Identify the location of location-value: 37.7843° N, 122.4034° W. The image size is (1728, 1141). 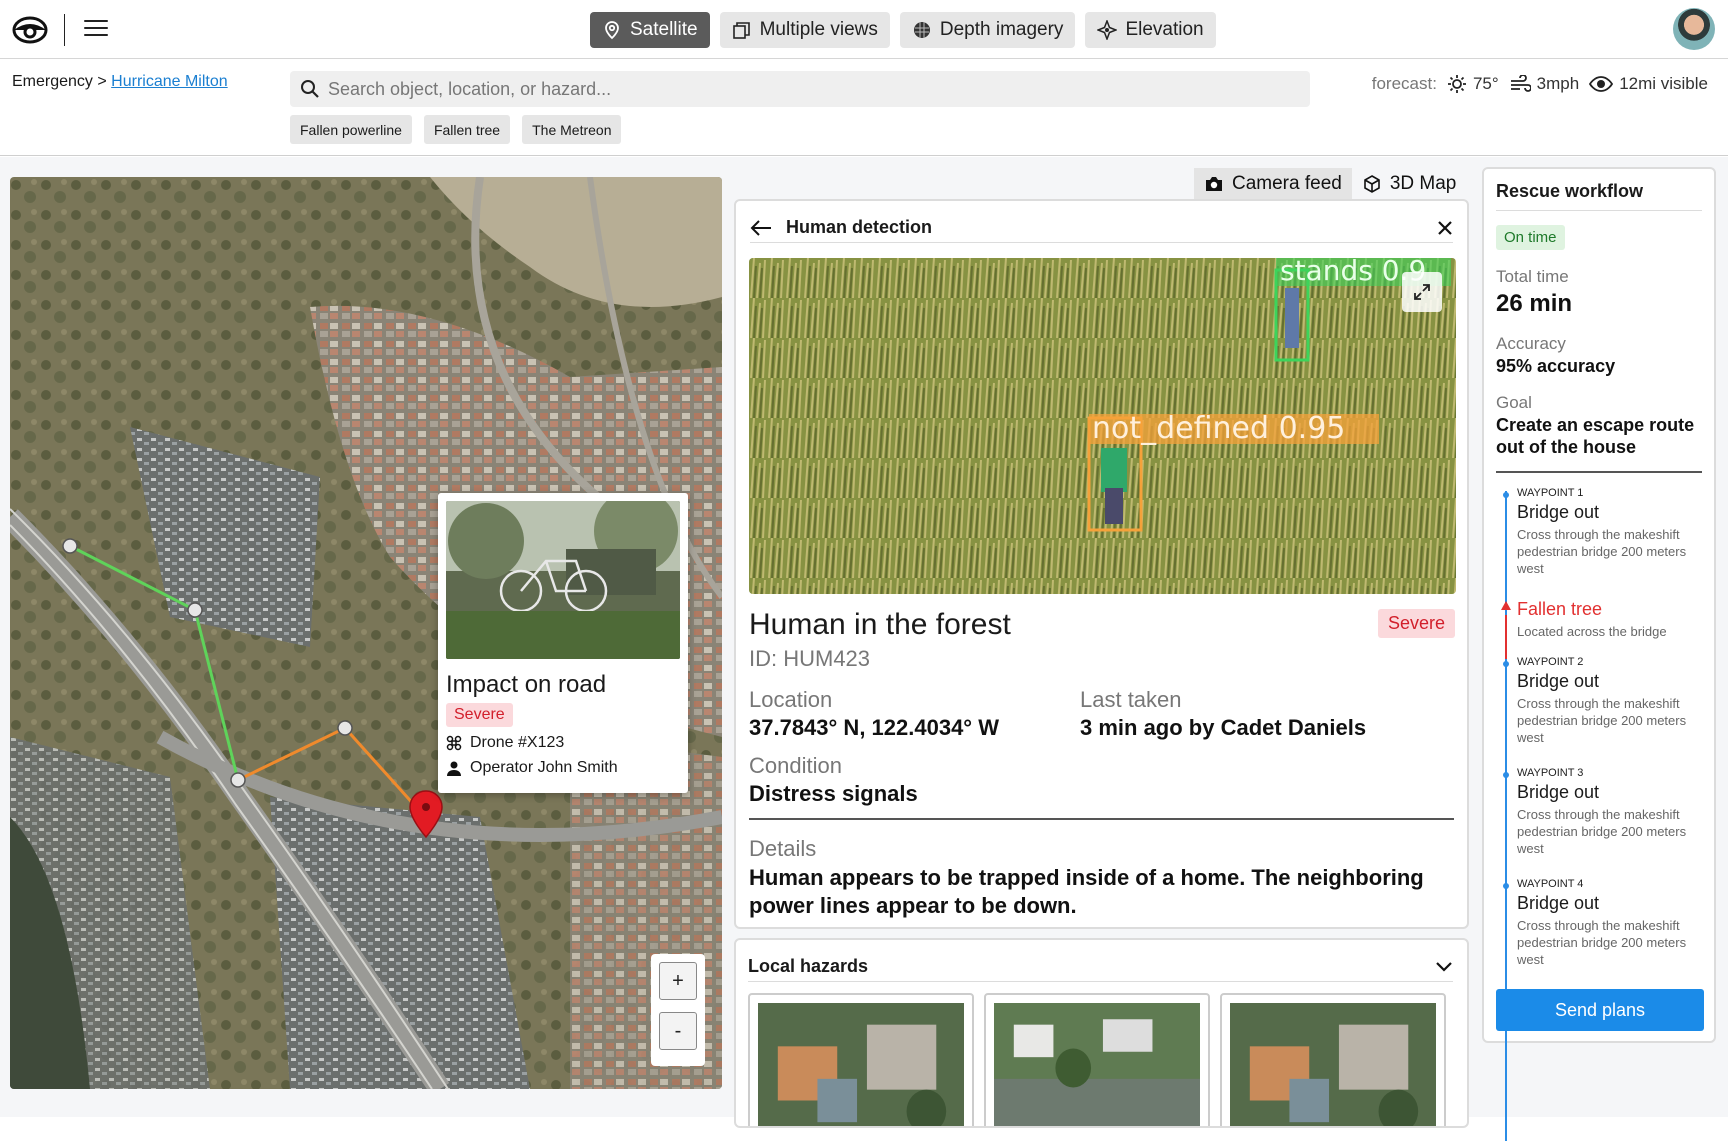
(874, 727).